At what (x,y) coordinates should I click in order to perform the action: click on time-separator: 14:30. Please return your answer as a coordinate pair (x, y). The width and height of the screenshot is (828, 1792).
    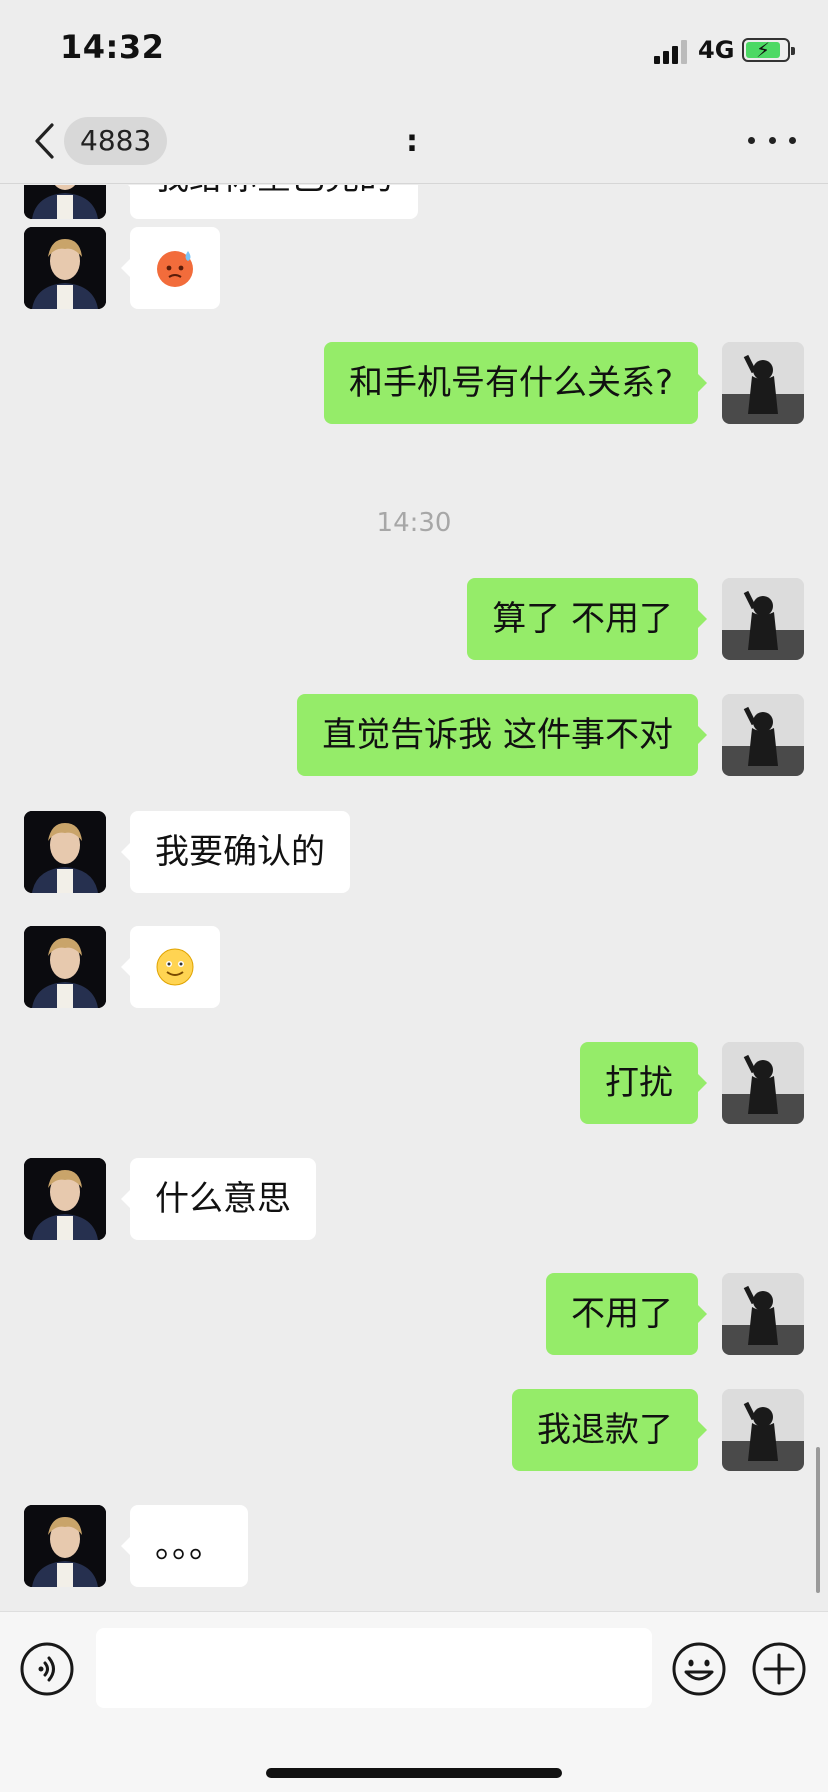
    Looking at the image, I should click on (414, 523).